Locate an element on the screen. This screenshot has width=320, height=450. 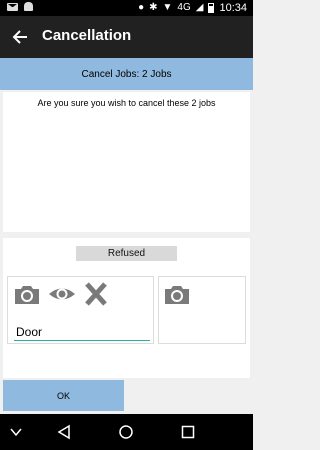
photo-card is located at coordinates (80, 310).